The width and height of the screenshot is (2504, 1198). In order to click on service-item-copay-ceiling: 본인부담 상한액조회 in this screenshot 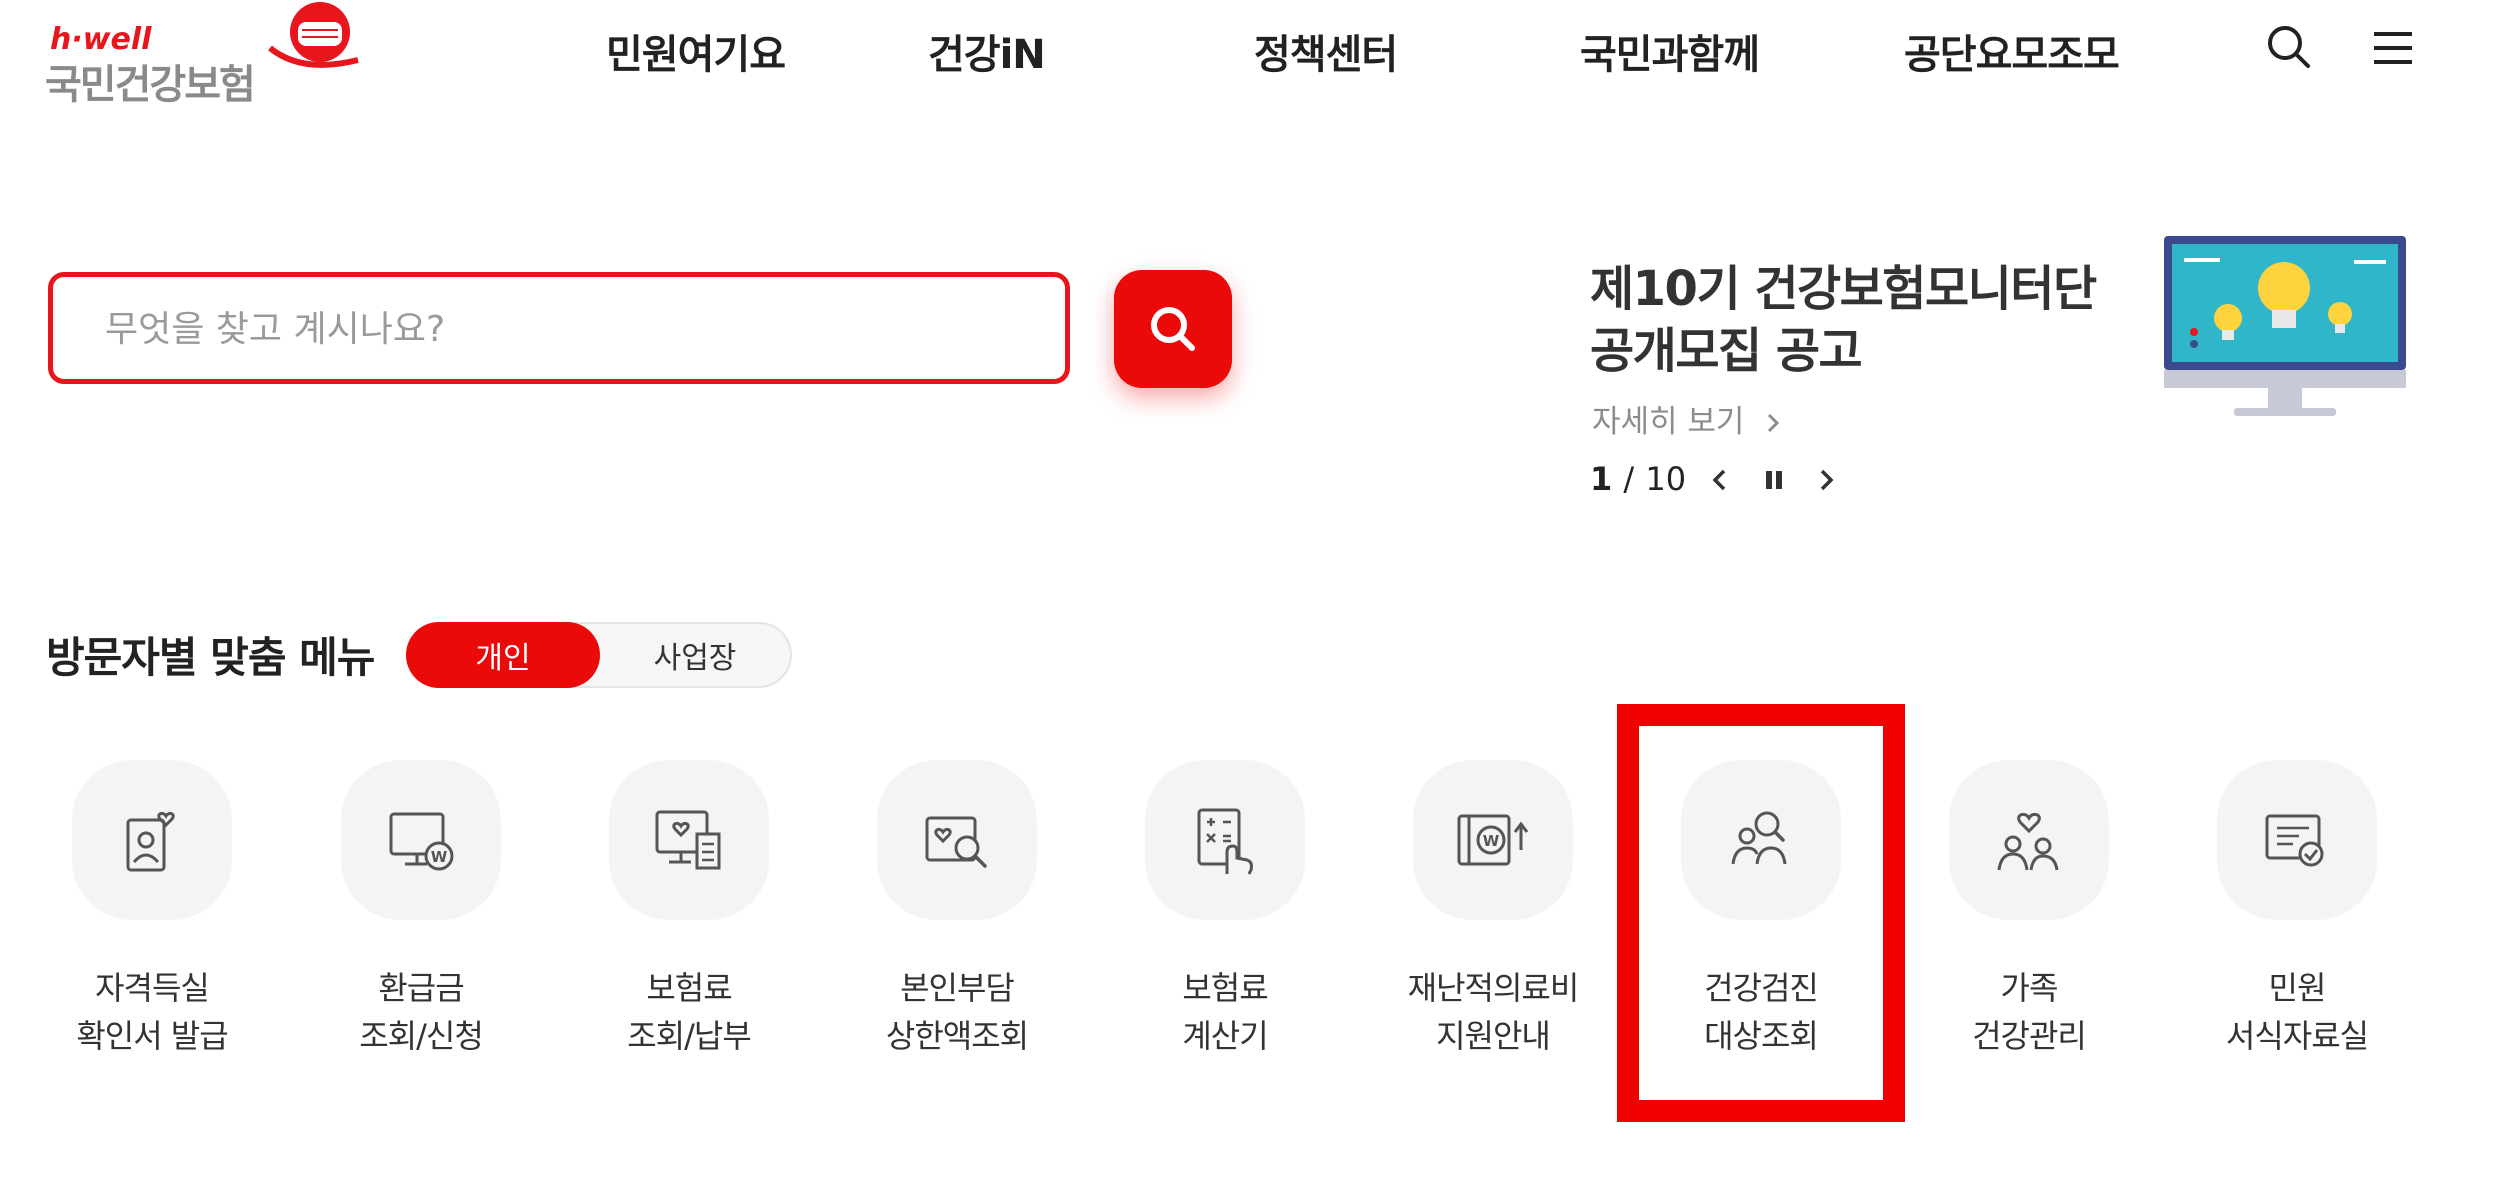, I will do `click(957, 910)`.